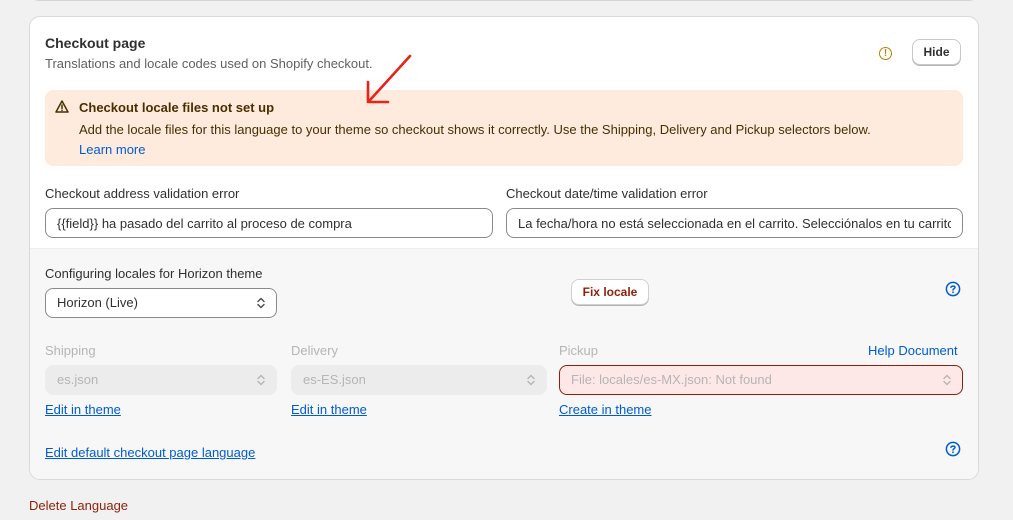 The image size is (1013, 520). Describe the element at coordinates (579, 350) in the screenshot. I see `pickup-label: Pickup` at that location.